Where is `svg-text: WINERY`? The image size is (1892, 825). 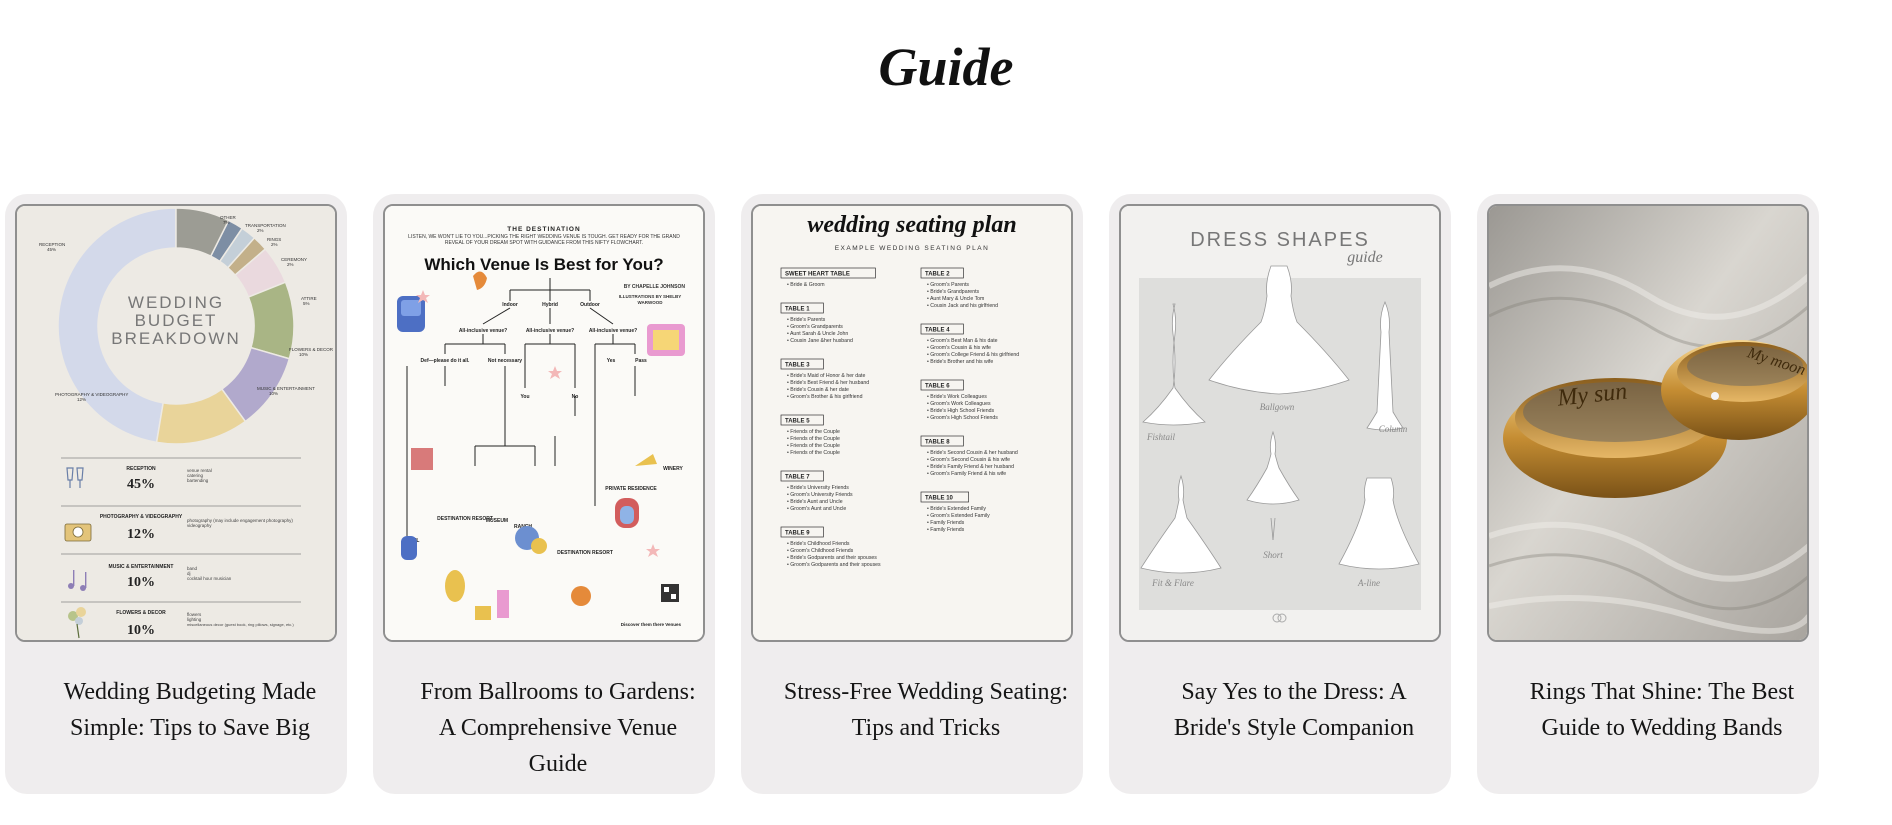 svg-text: WINERY is located at coordinates (673, 469).